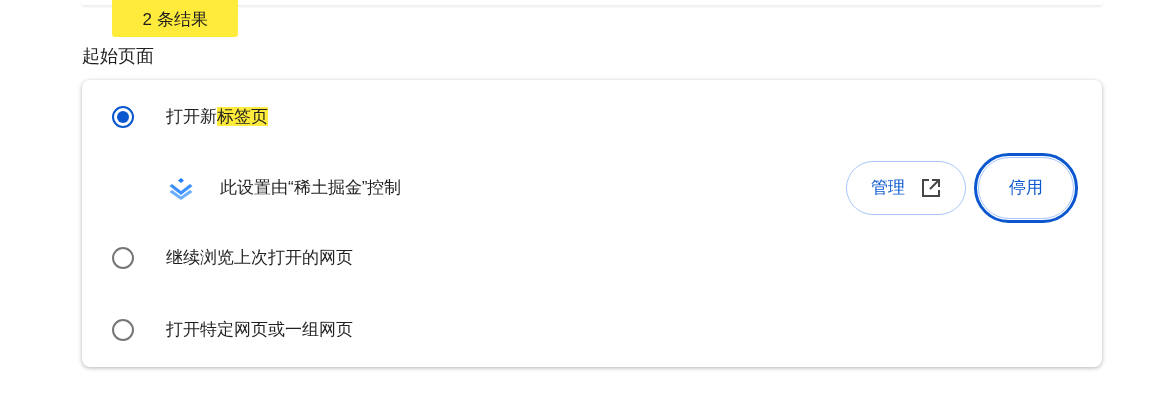 The height and width of the screenshot is (419, 1169). Describe the element at coordinates (931, 187) in the screenshot. I see `external-link-icon` at that location.